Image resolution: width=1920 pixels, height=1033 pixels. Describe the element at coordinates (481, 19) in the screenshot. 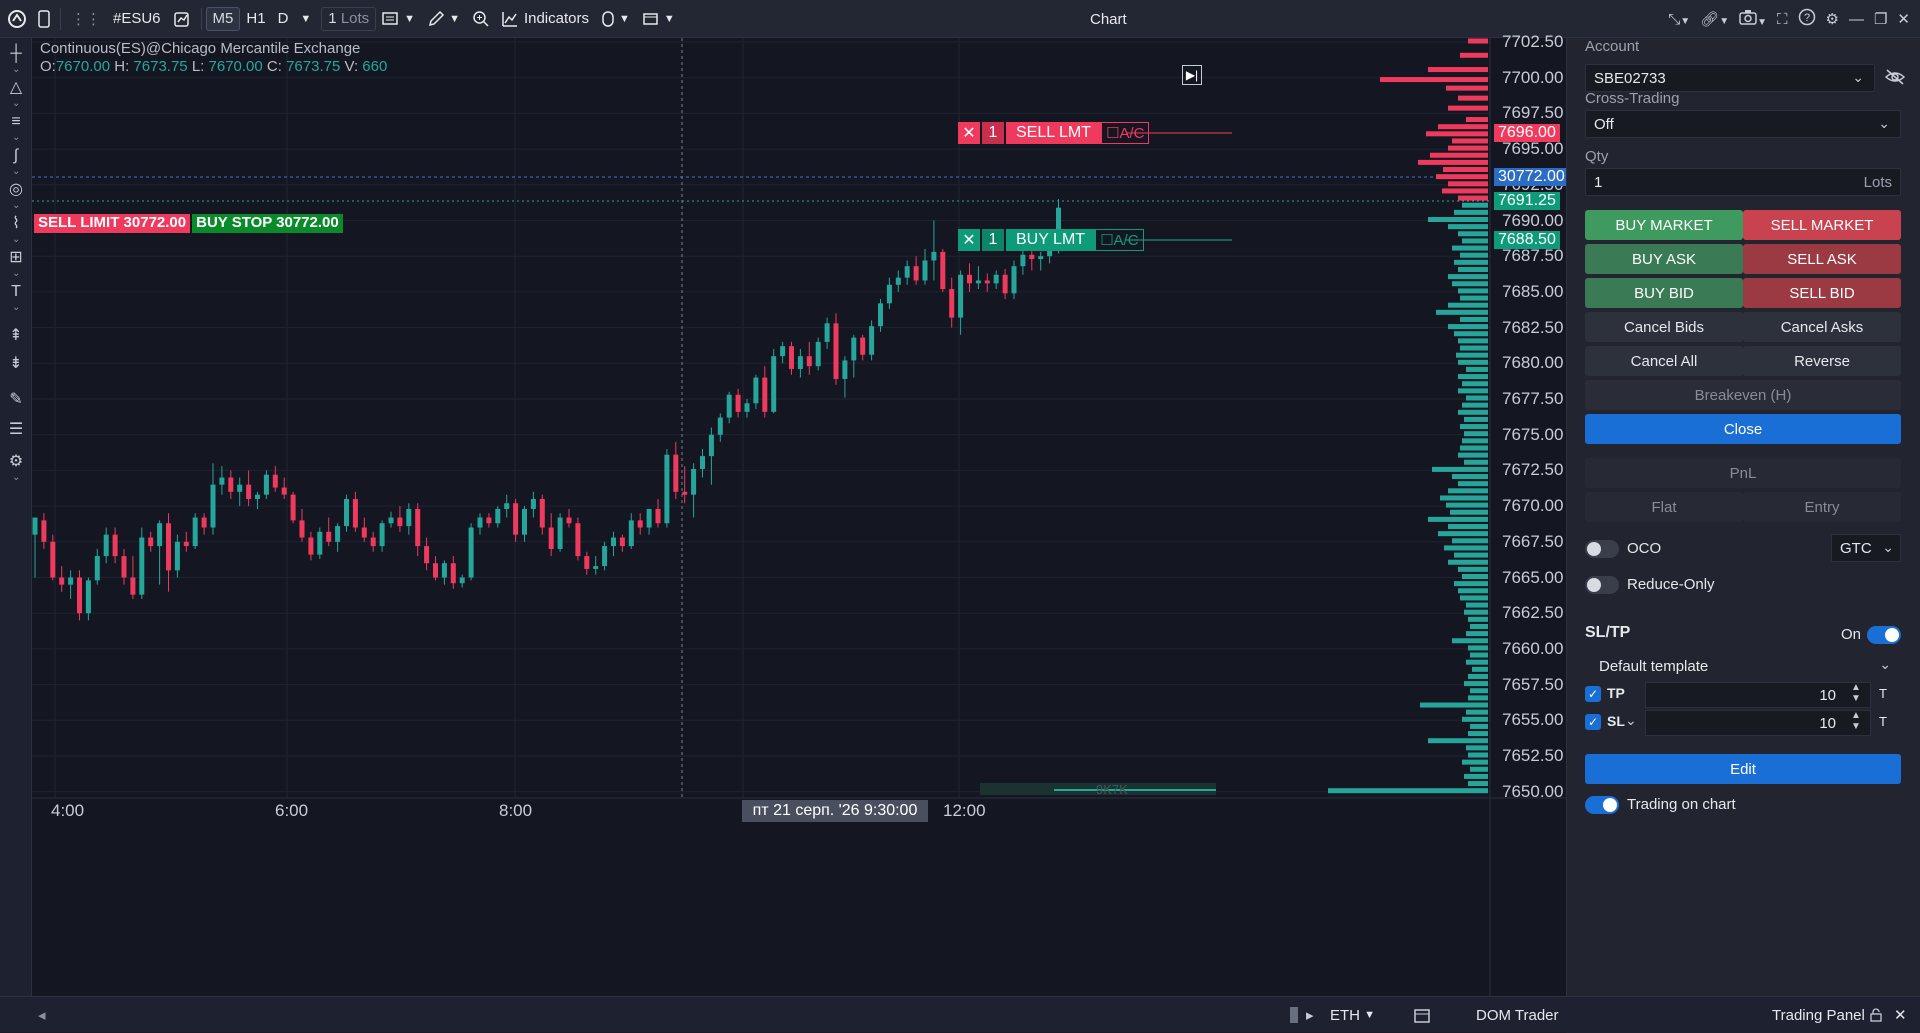

I see `zoom-icon` at that location.